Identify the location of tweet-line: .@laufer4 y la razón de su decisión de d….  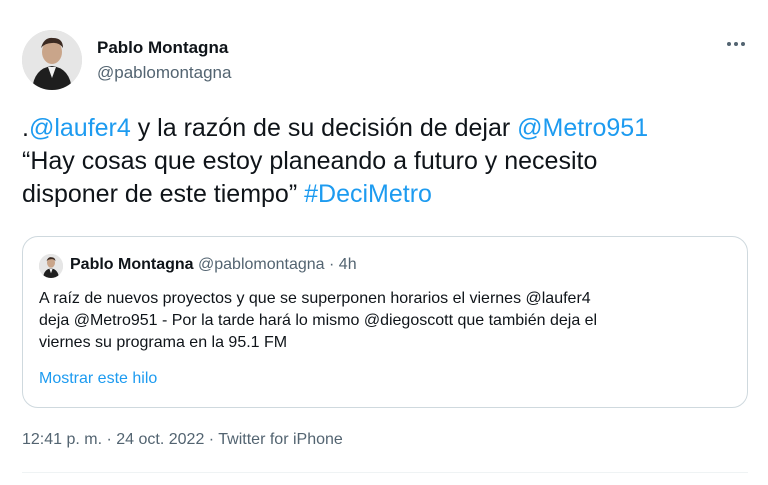
(387, 128).